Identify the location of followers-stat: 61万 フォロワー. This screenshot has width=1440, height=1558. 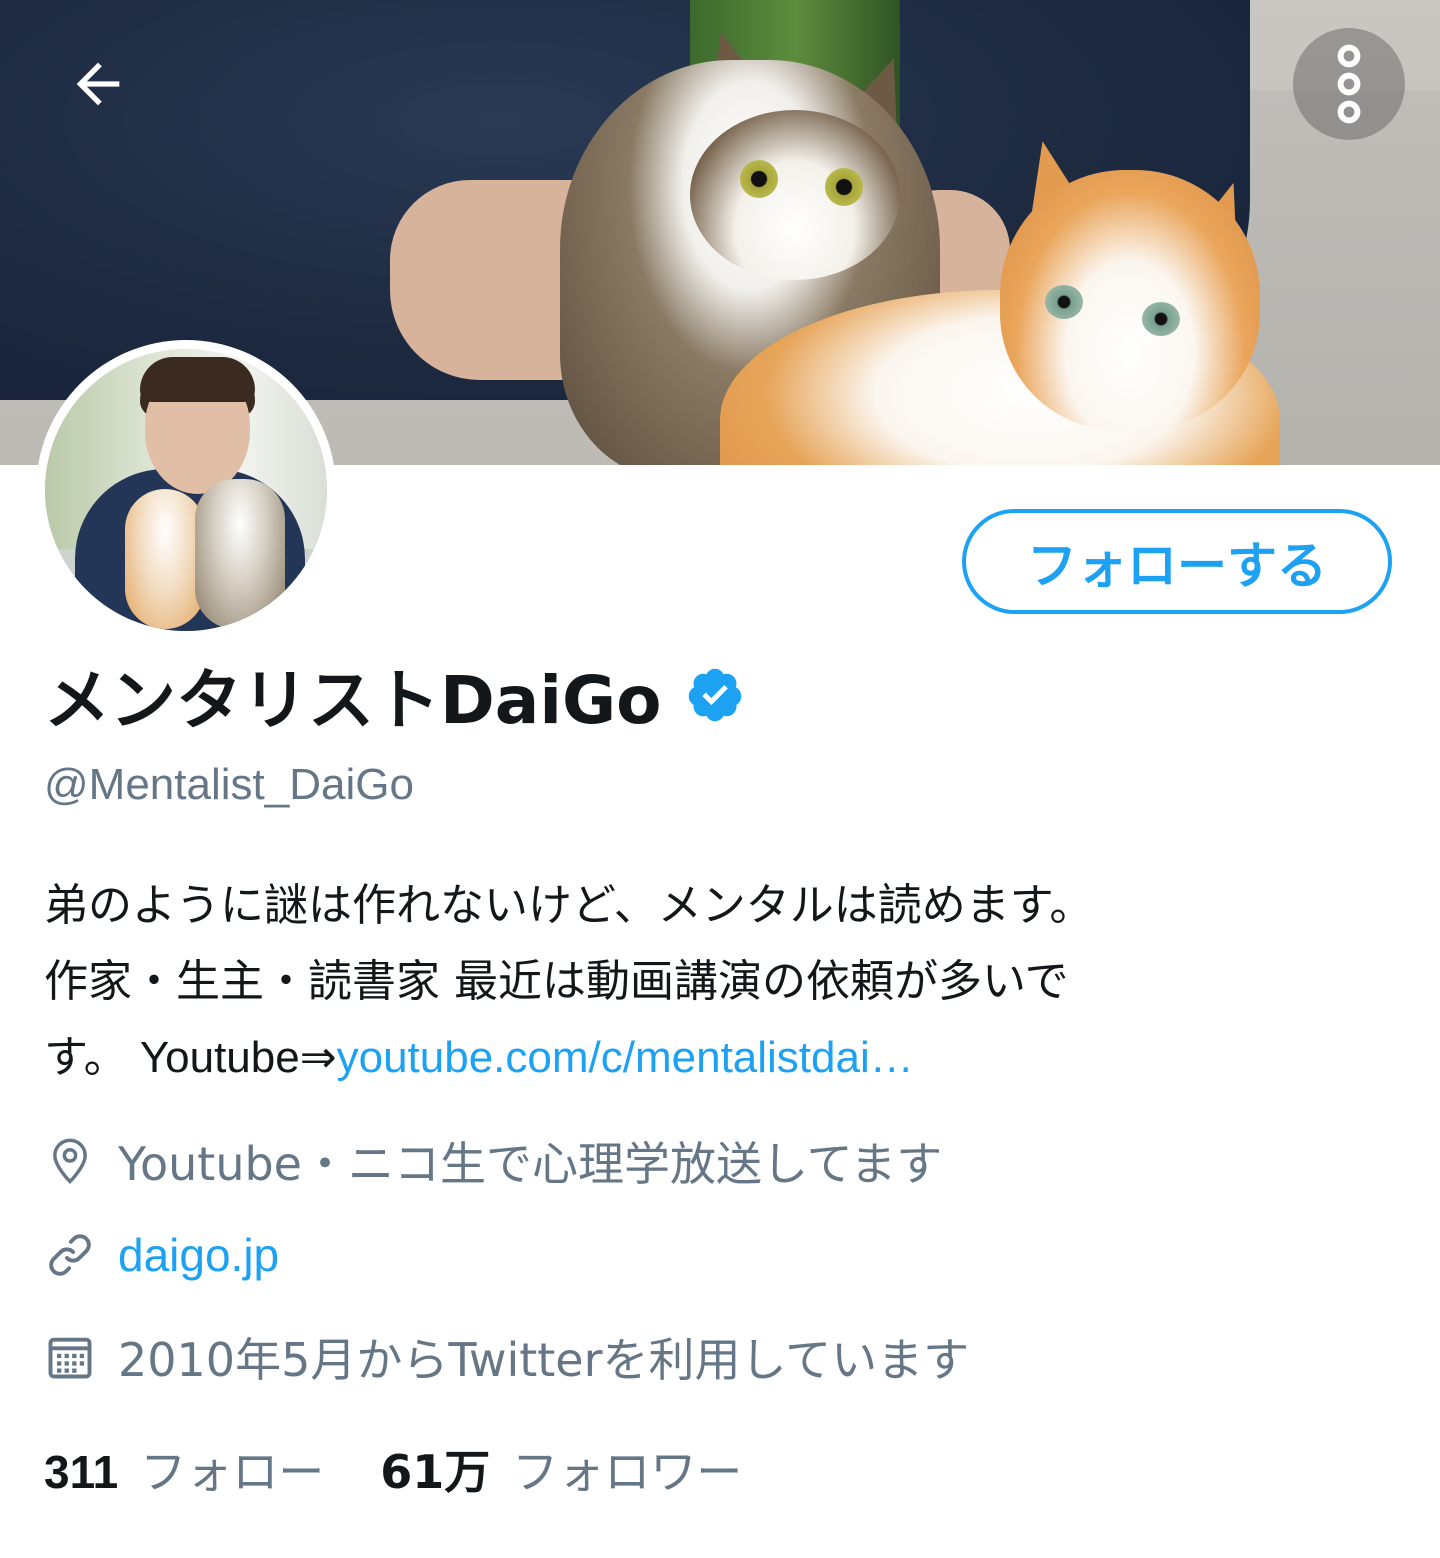
(561, 1469).